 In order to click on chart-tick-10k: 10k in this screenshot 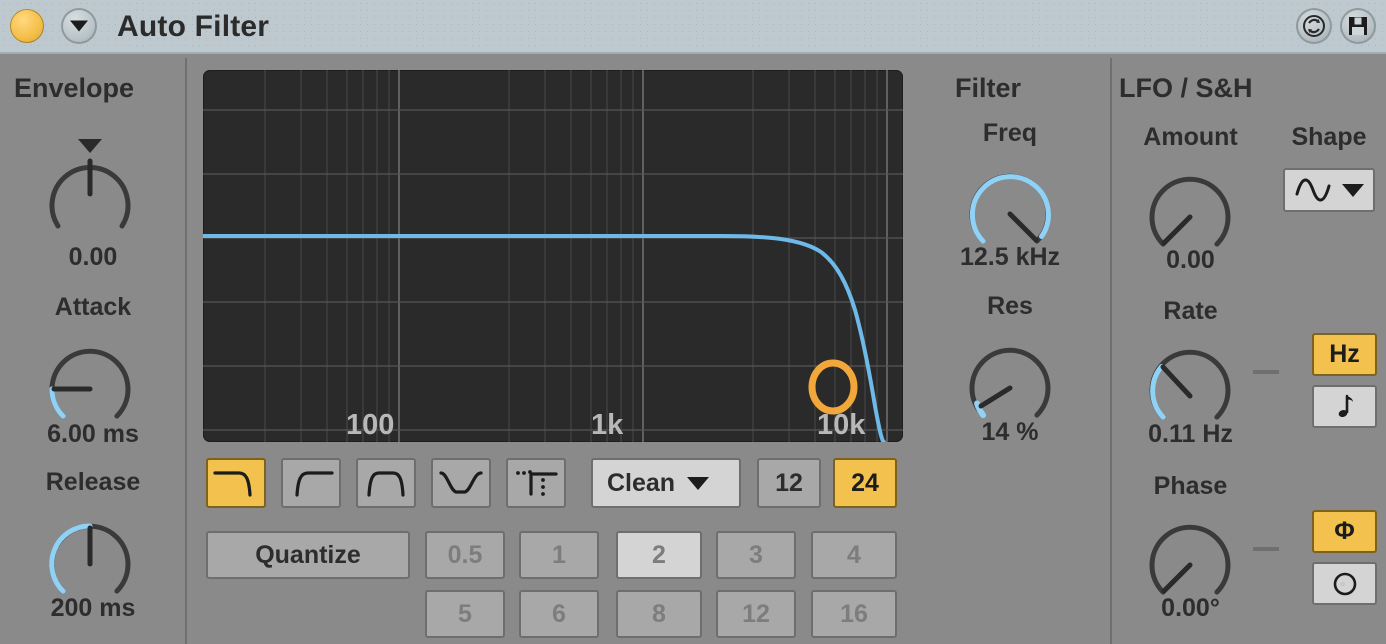, I will do `click(841, 425)`.